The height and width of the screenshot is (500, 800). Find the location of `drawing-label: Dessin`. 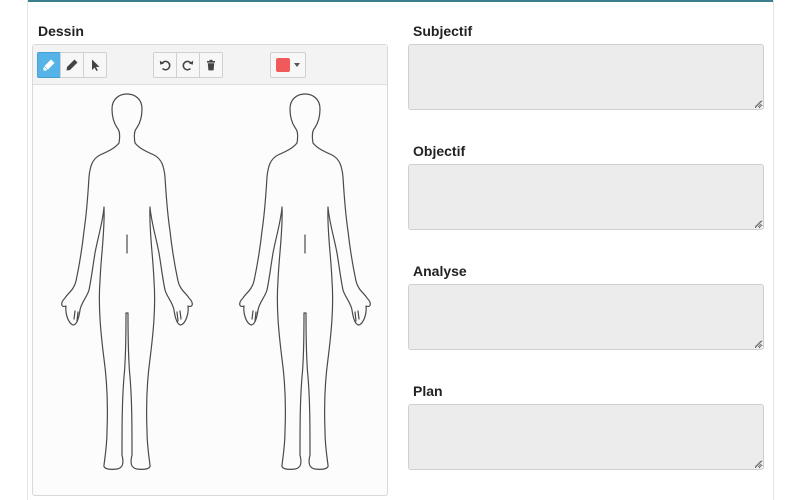

drawing-label: Dessin is located at coordinates (61, 31).